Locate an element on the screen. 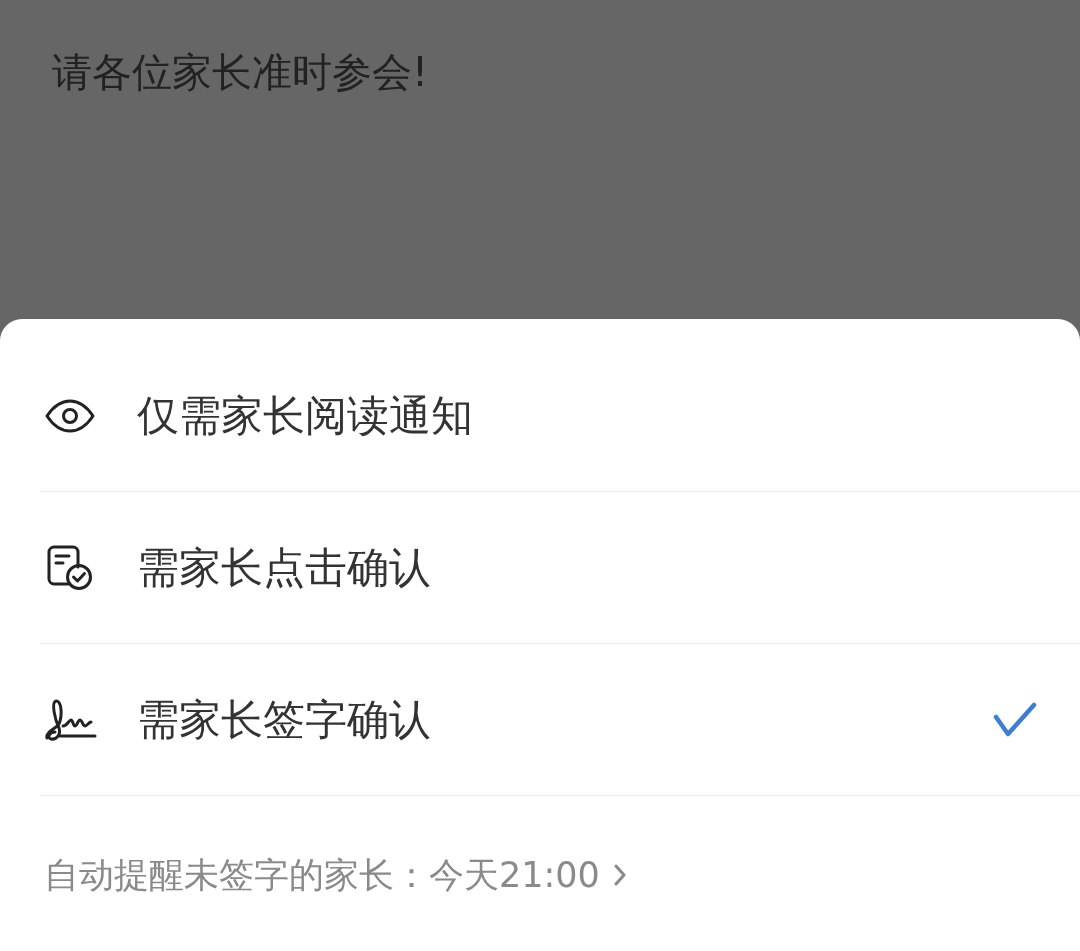 Image resolution: width=1080 pixels, height=951 pixels. notice-text: 请各位家长准时参会! is located at coordinates (240, 72).